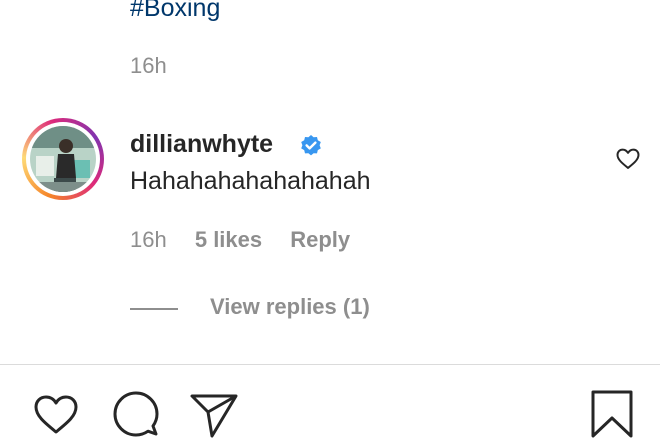 The height and width of the screenshot is (445, 660). What do you see at coordinates (250, 181) in the screenshot?
I see `comment-text: Hahahahahahahahah` at bounding box center [250, 181].